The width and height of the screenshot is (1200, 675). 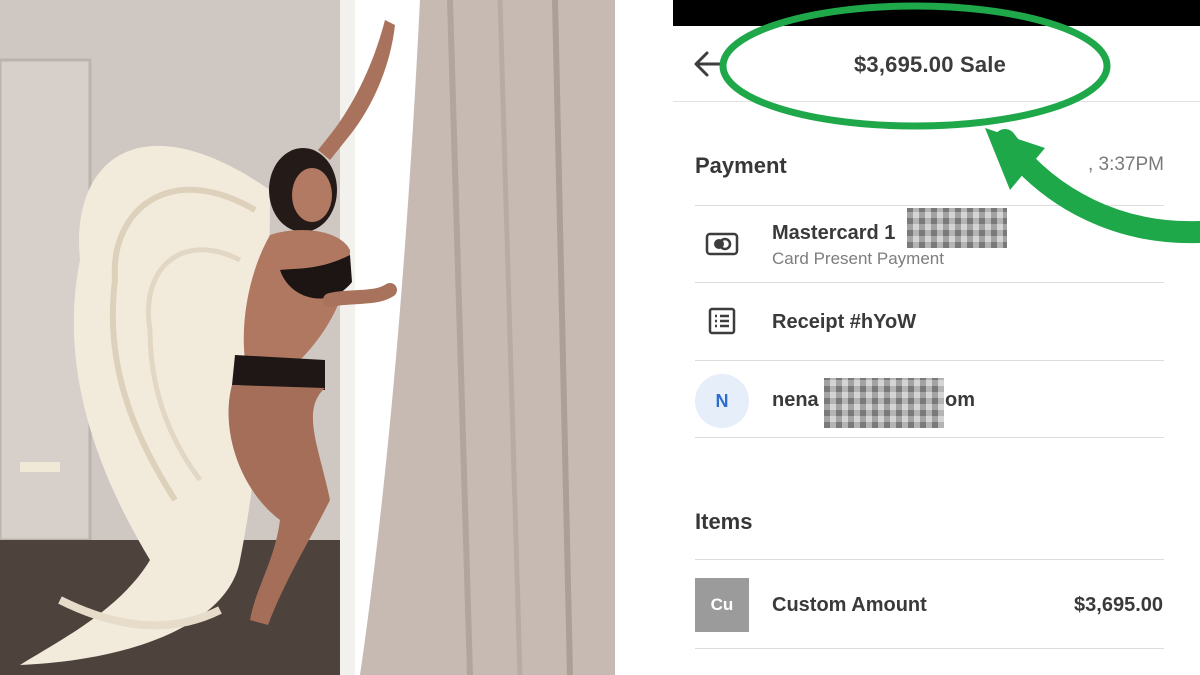 What do you see at coordinates (884, 403) in the screenshot?
I see `redacted-email` at bounding box center [884, 403].